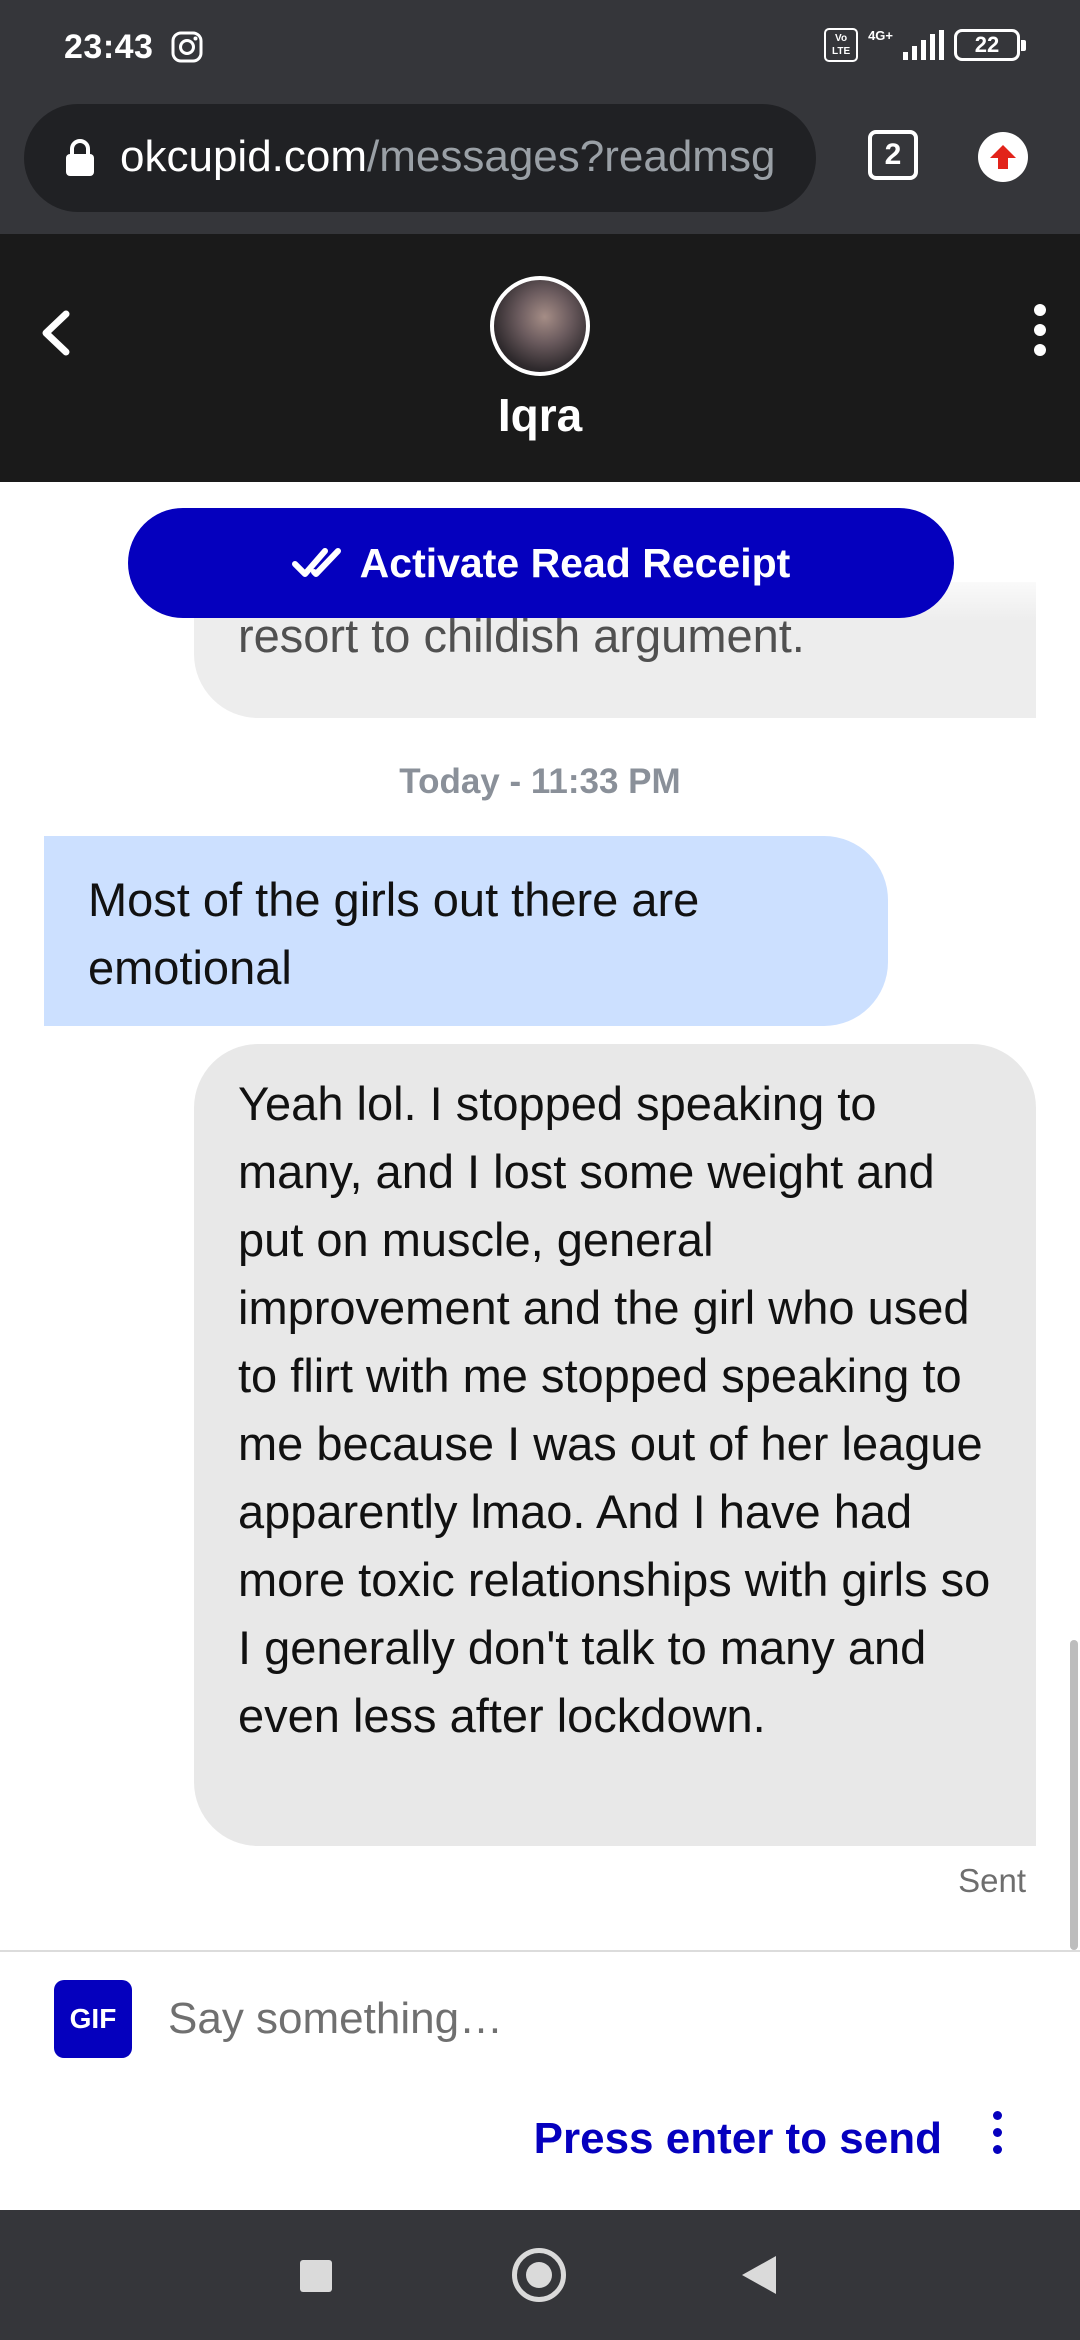 The width and height of the screenshot is (1080, 2340). Describe the element at coordinates (540, 326) in the screenshot. I see `avatar` at that location.